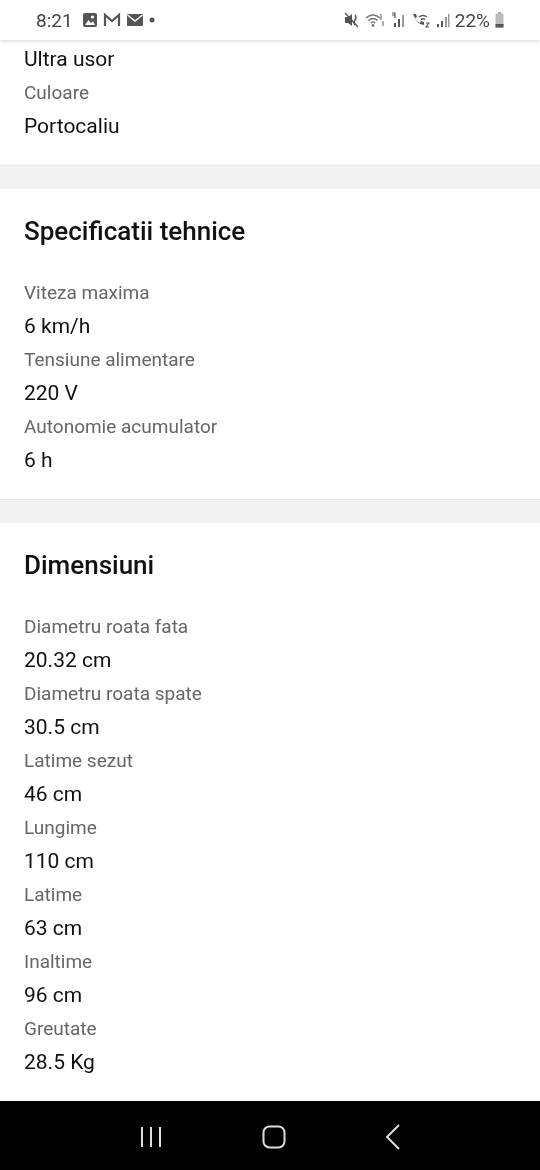 The image size is (540, 1170). I want to click on spec-value: 6 km/h, so click(58, 326).